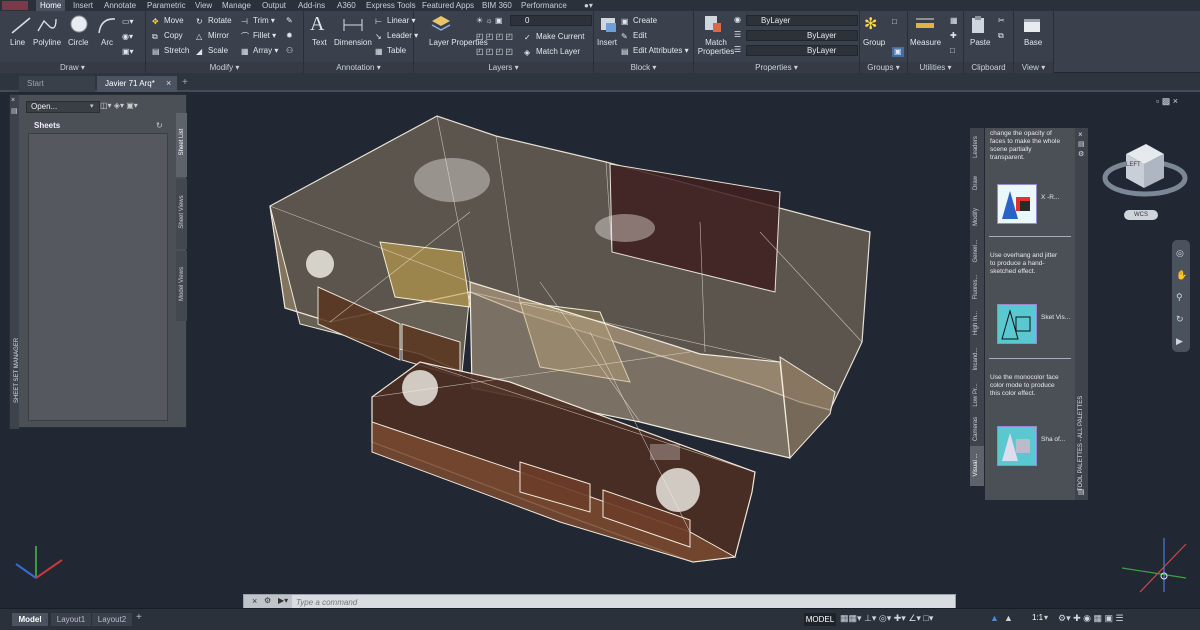  Describe the element at coordinates (994, 618) in the screenshot. I see `annotation-visibility-icon: ▲` at that location.